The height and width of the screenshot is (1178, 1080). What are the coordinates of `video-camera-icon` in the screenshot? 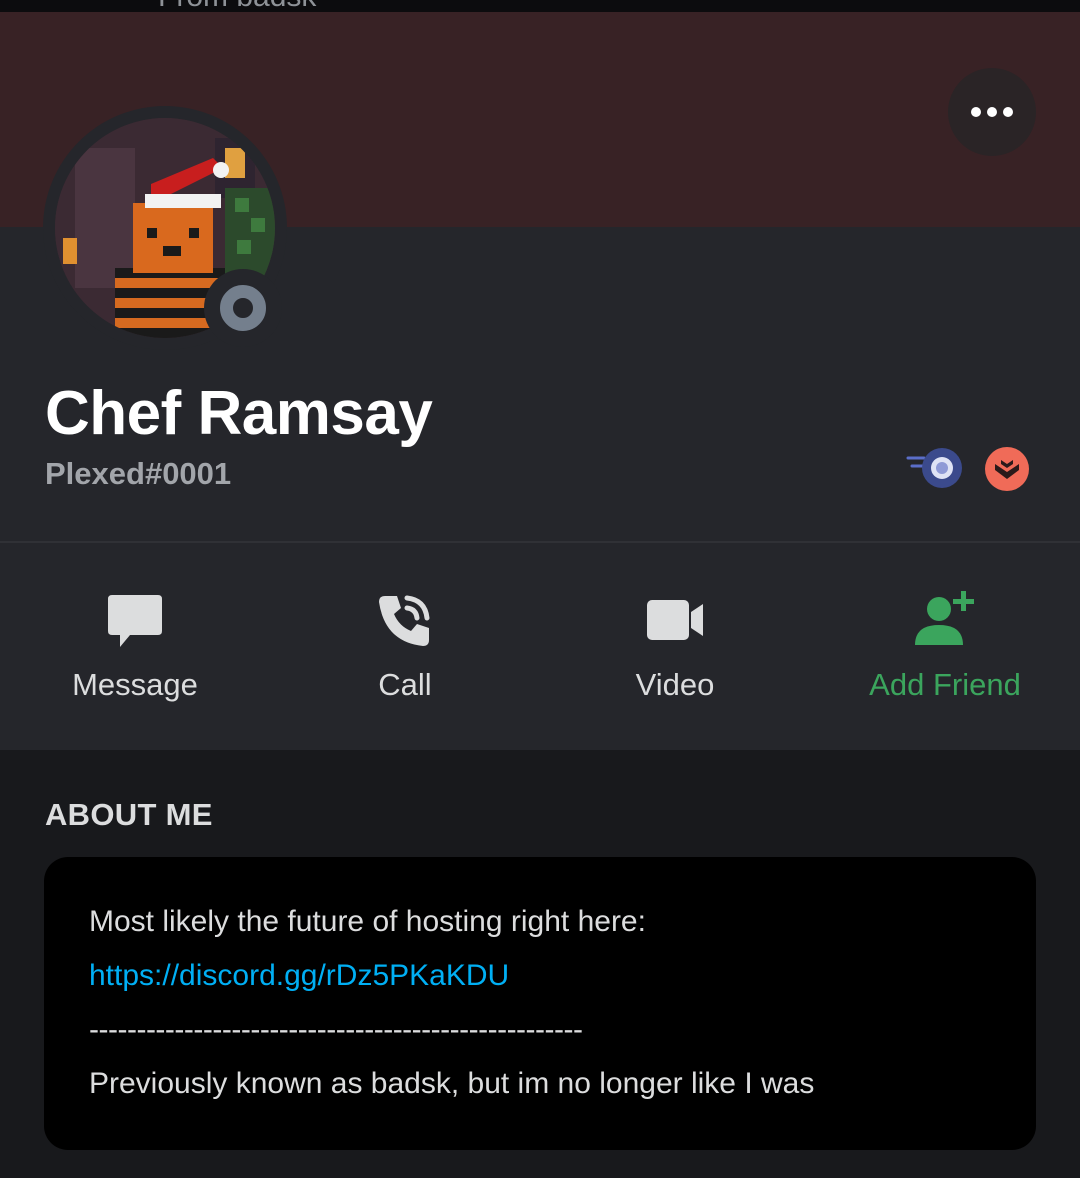 It's located at (675, 620).